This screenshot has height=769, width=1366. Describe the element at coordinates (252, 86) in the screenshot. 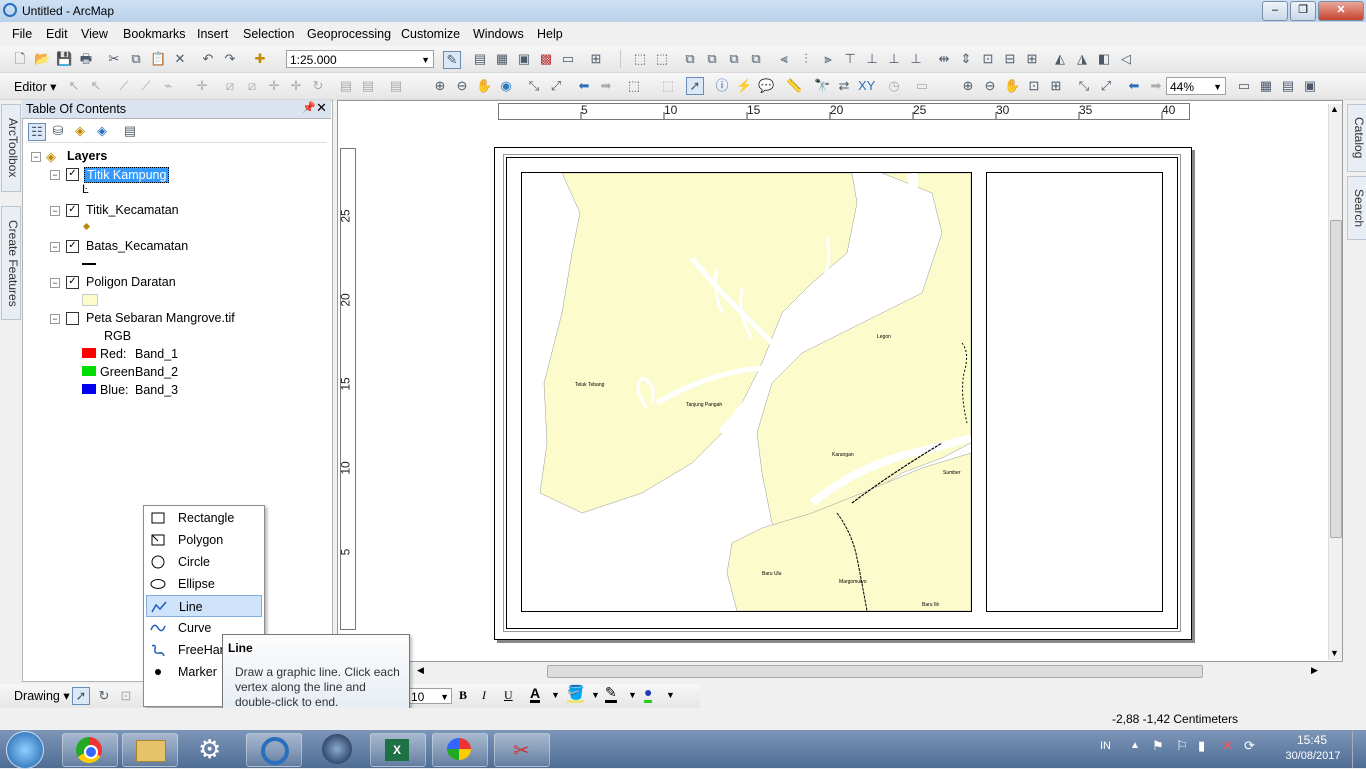

I see `reshape-icon: ⧄` at that location.